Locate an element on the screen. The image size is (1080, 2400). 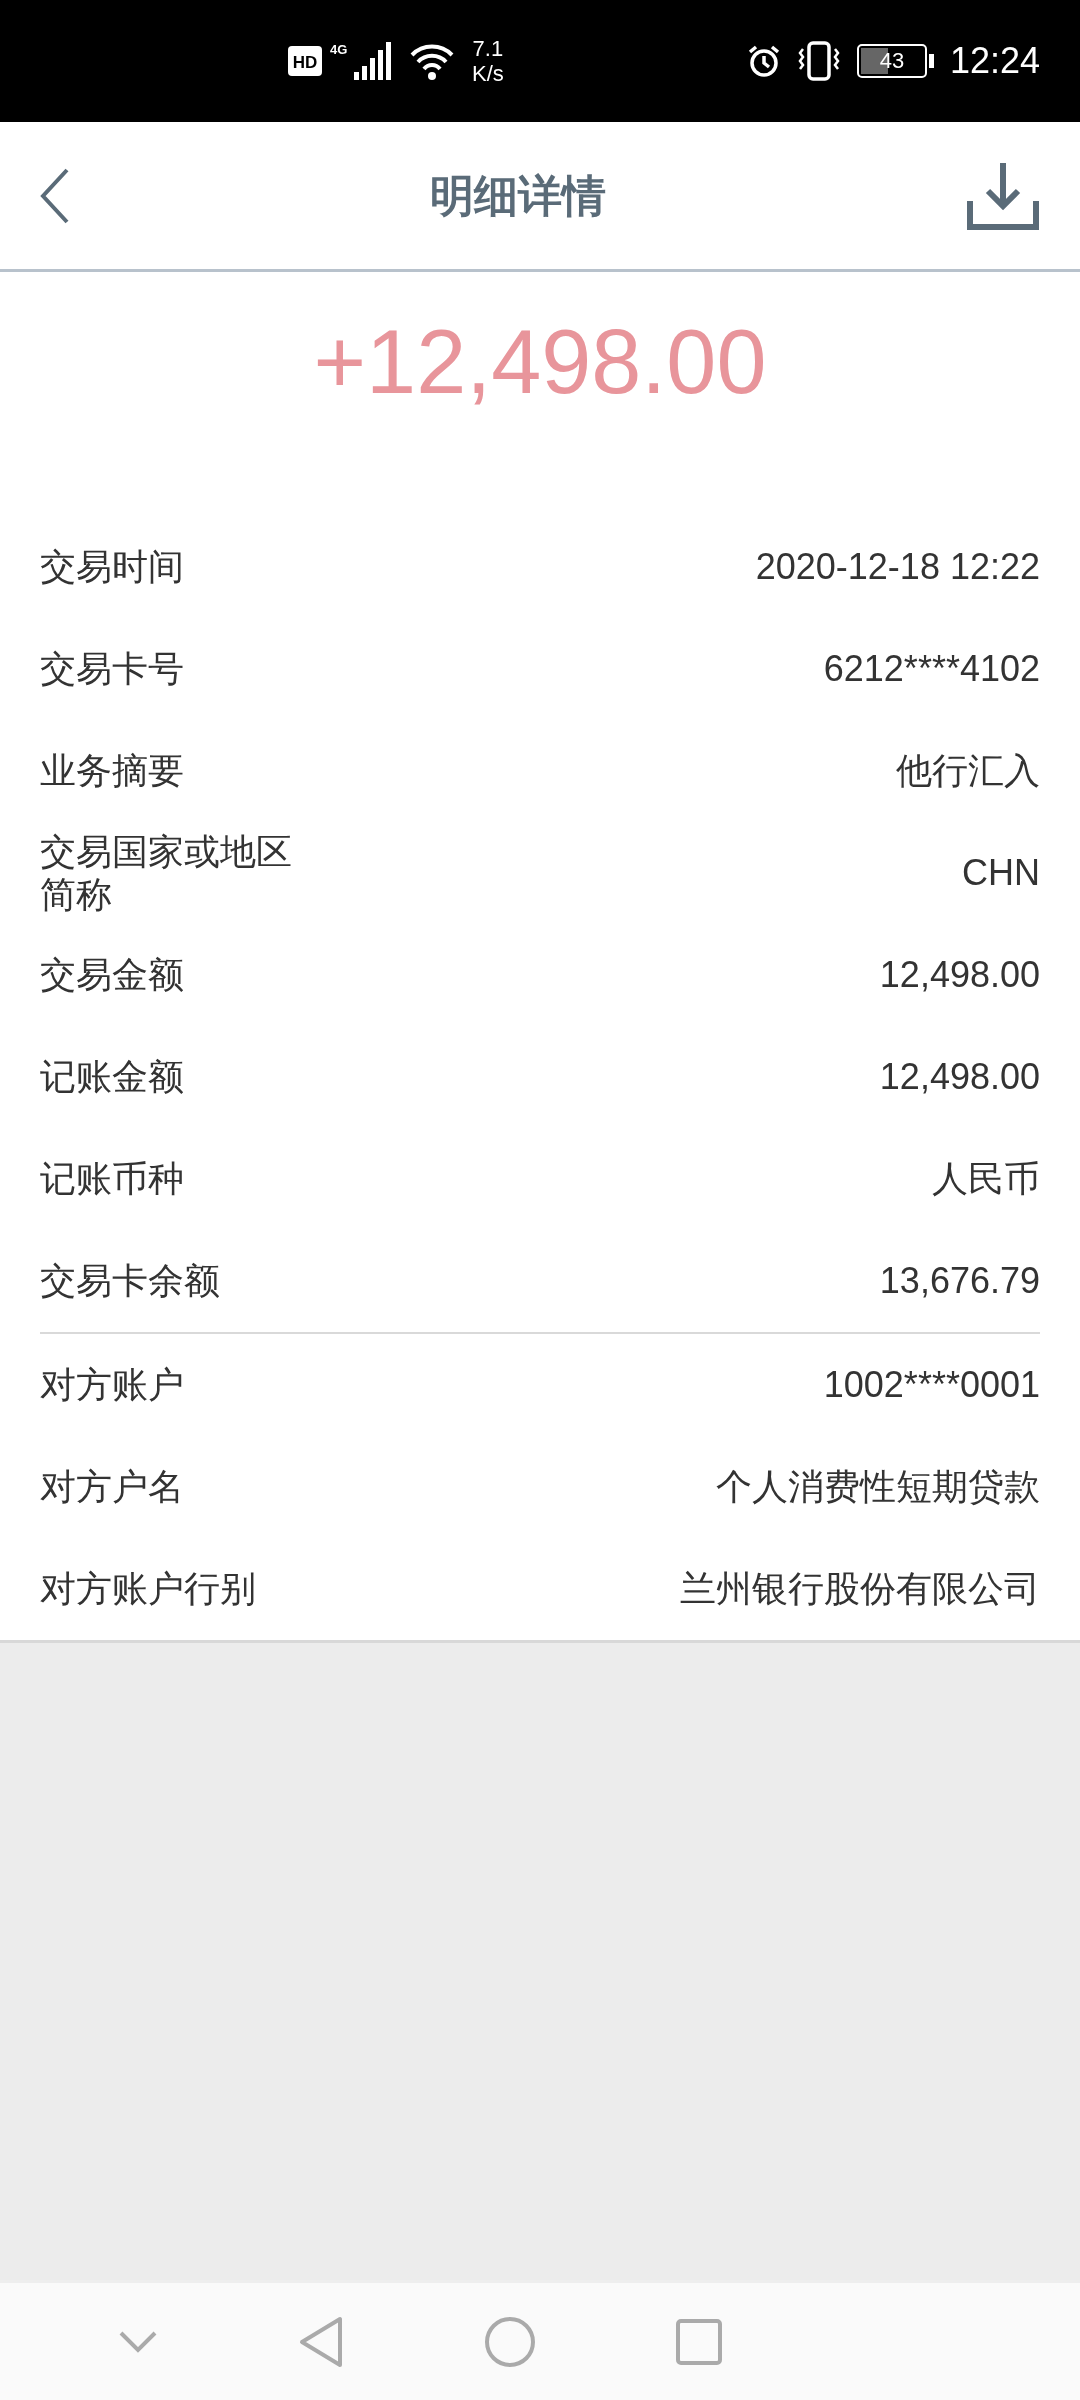
detail-label: 交易卡余额 is located at coordinates (130, 1281).